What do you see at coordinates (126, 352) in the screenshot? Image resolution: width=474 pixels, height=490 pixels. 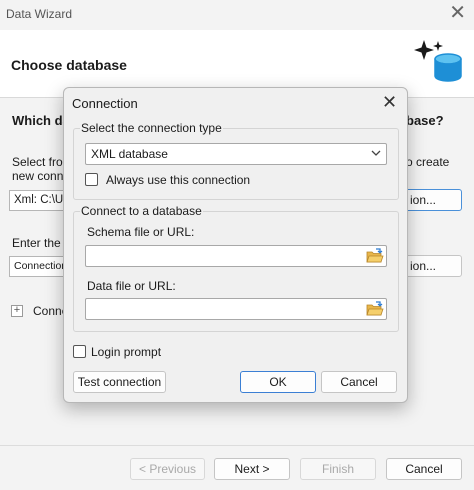 I see `login-prompt-label: Login prompt` at bounding box center [126, 352].